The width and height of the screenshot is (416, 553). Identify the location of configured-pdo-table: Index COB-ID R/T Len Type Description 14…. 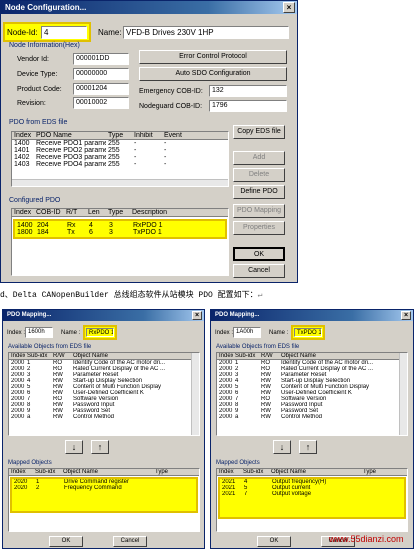
(120, 242).